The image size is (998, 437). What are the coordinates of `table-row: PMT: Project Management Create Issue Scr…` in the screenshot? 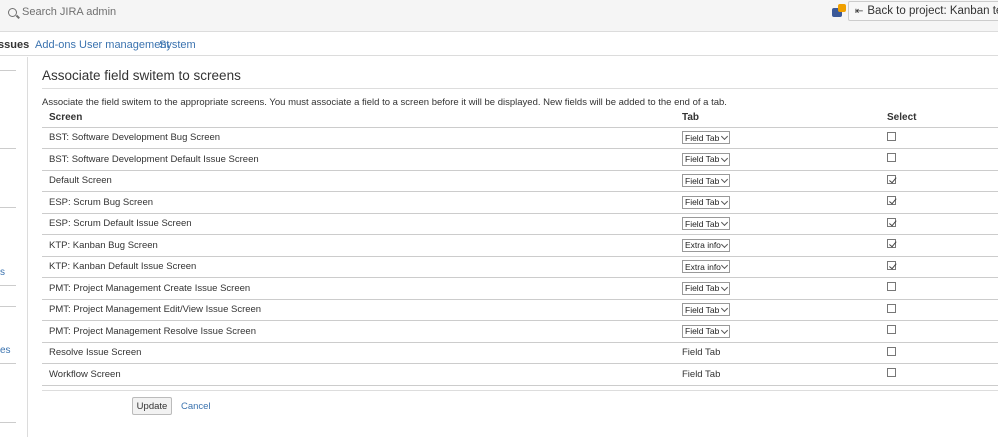 It's located at (520, 288).